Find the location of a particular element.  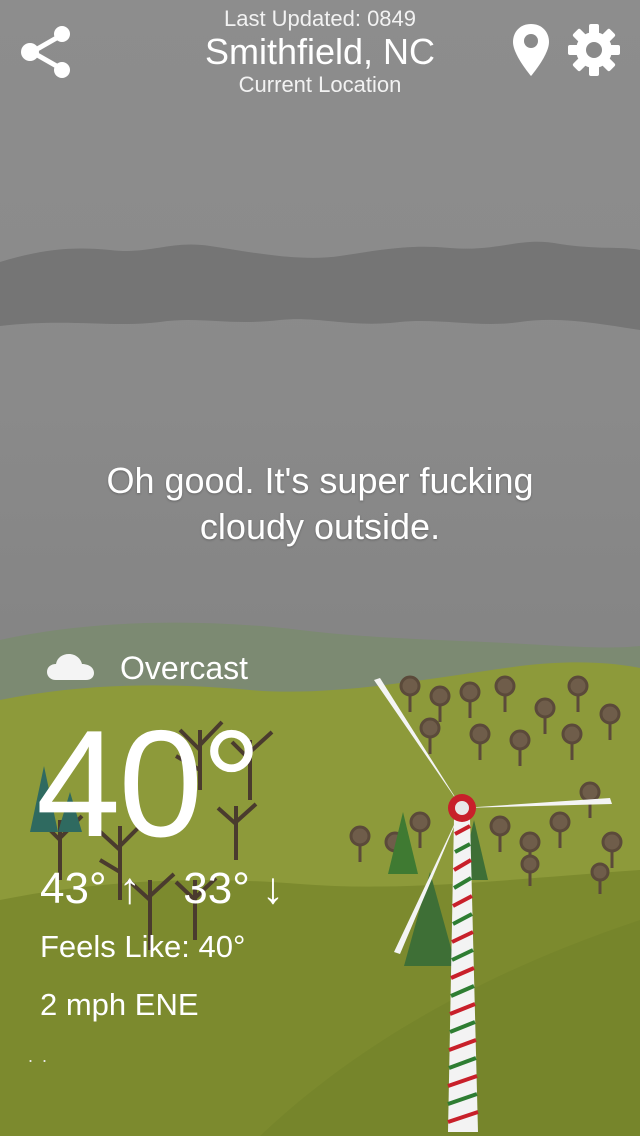

share-button is located at coordinates (47, 51).